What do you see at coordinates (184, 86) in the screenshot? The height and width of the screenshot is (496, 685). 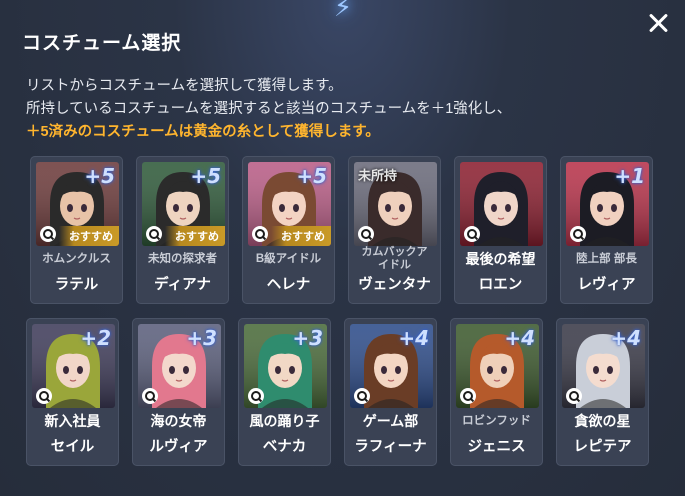 I see `description-line-1: リストからコスチュームを選択して獲得します。` at bounding box center [184, 86].